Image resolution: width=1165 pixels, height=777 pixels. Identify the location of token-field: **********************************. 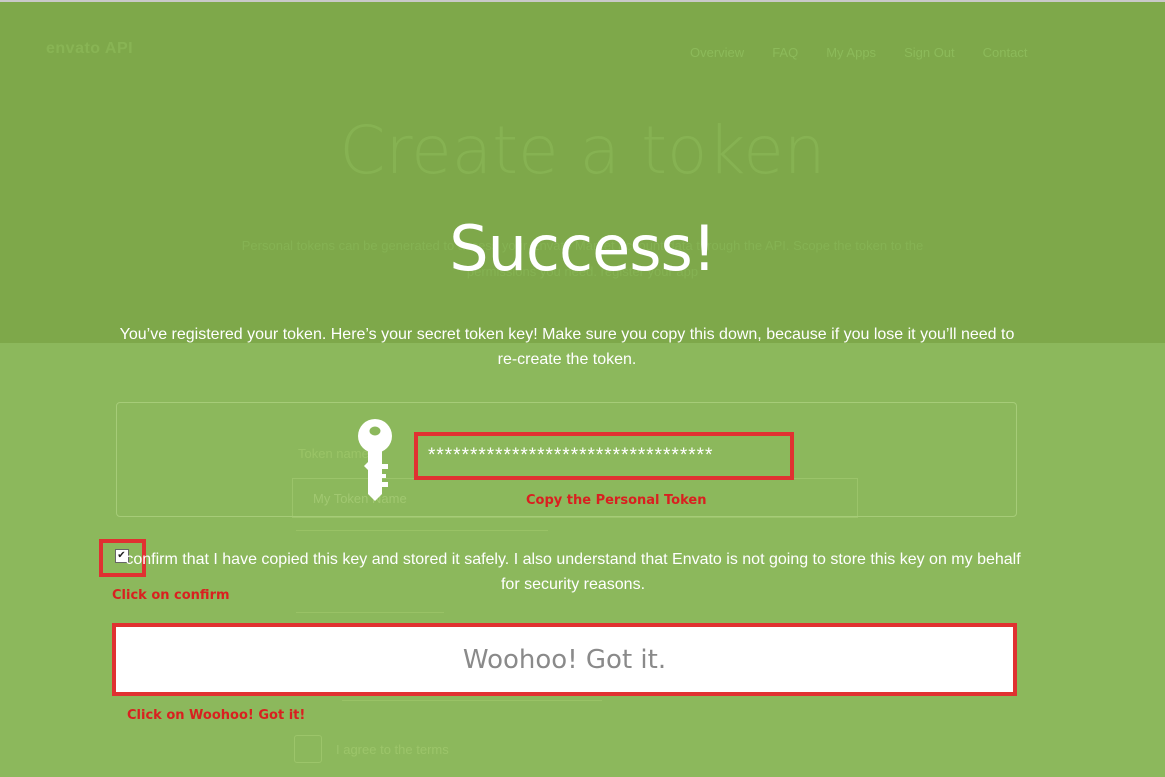
(604, 456).